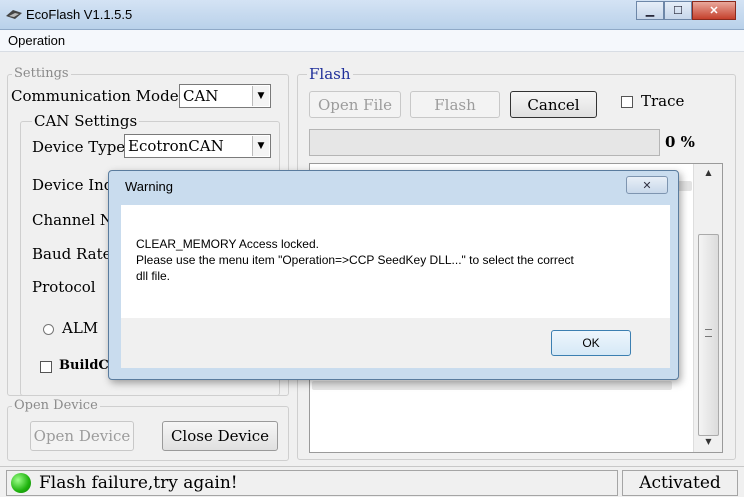 This screenshot has width=744, height=497. I want to click on status-led-icon, so click(21, 483).